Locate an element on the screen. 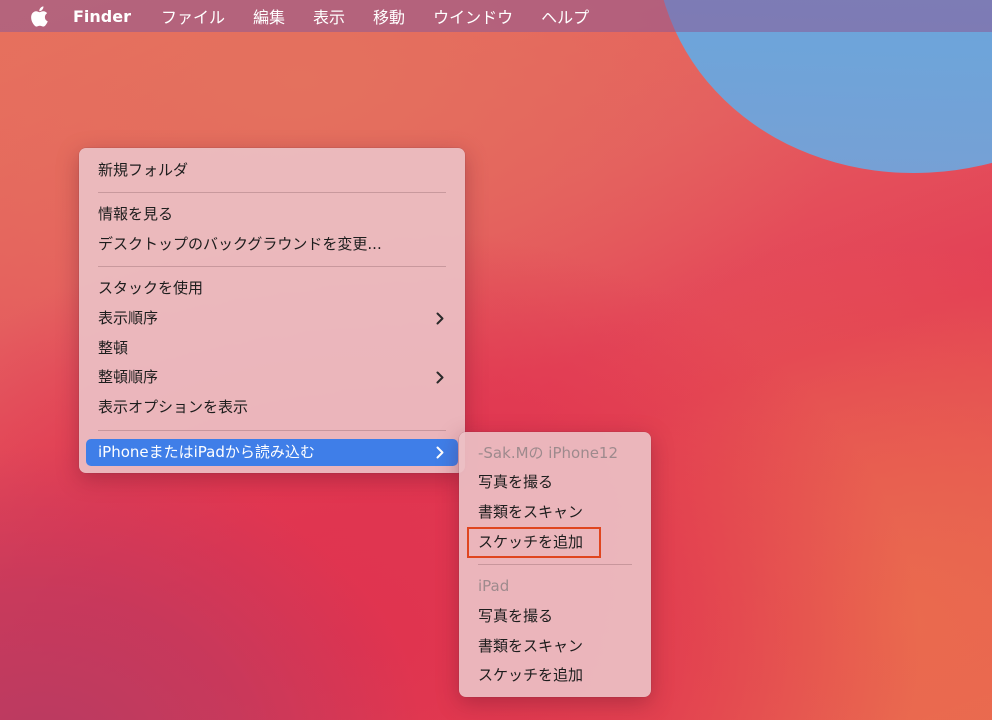  menu-item-use-stacks: スタックを使用 is located at coordinates (272, 288).